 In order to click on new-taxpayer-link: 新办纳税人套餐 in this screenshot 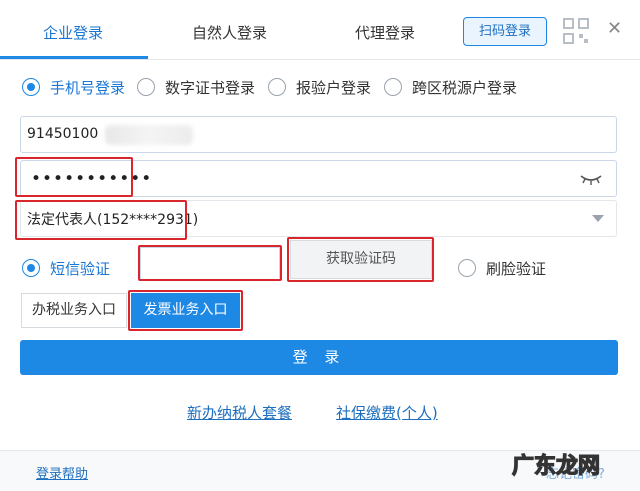, I will do `click(239, 412)`.